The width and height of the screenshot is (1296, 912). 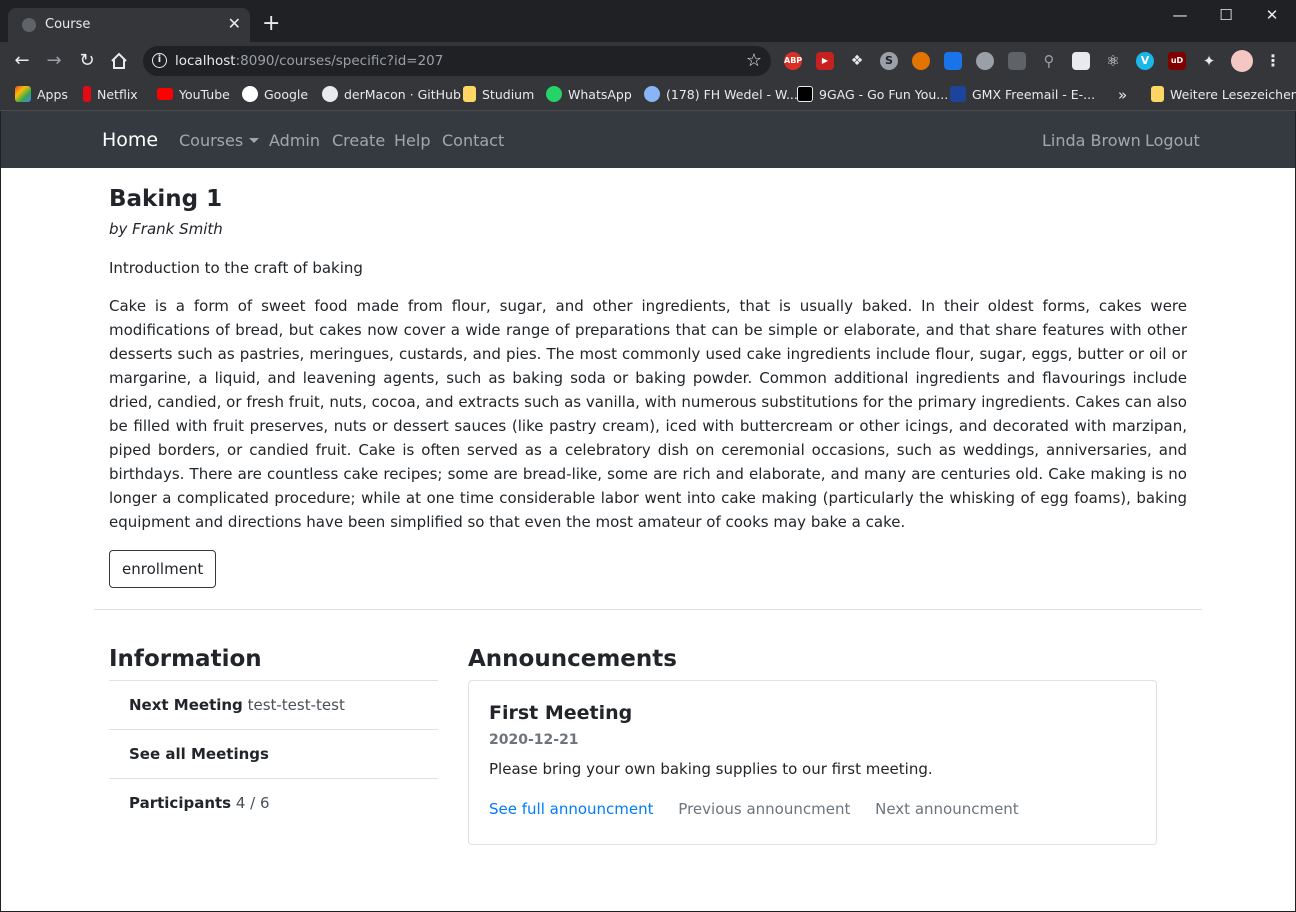 What do you see at coordinates (391, 95) in the screenshot?
I see `bookmark-github: derMacon · GitHub` at bounding box center [391, 95].